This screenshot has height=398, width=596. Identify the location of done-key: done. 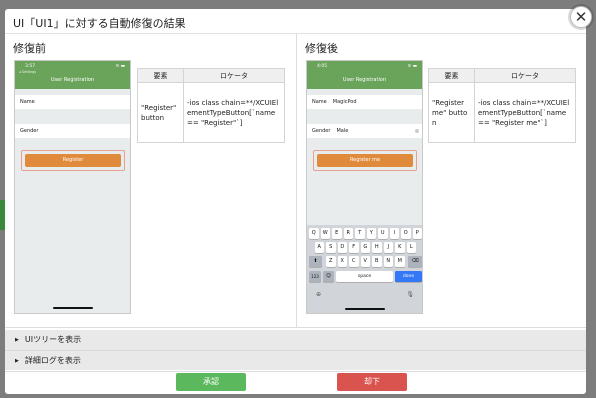
(408, 276).